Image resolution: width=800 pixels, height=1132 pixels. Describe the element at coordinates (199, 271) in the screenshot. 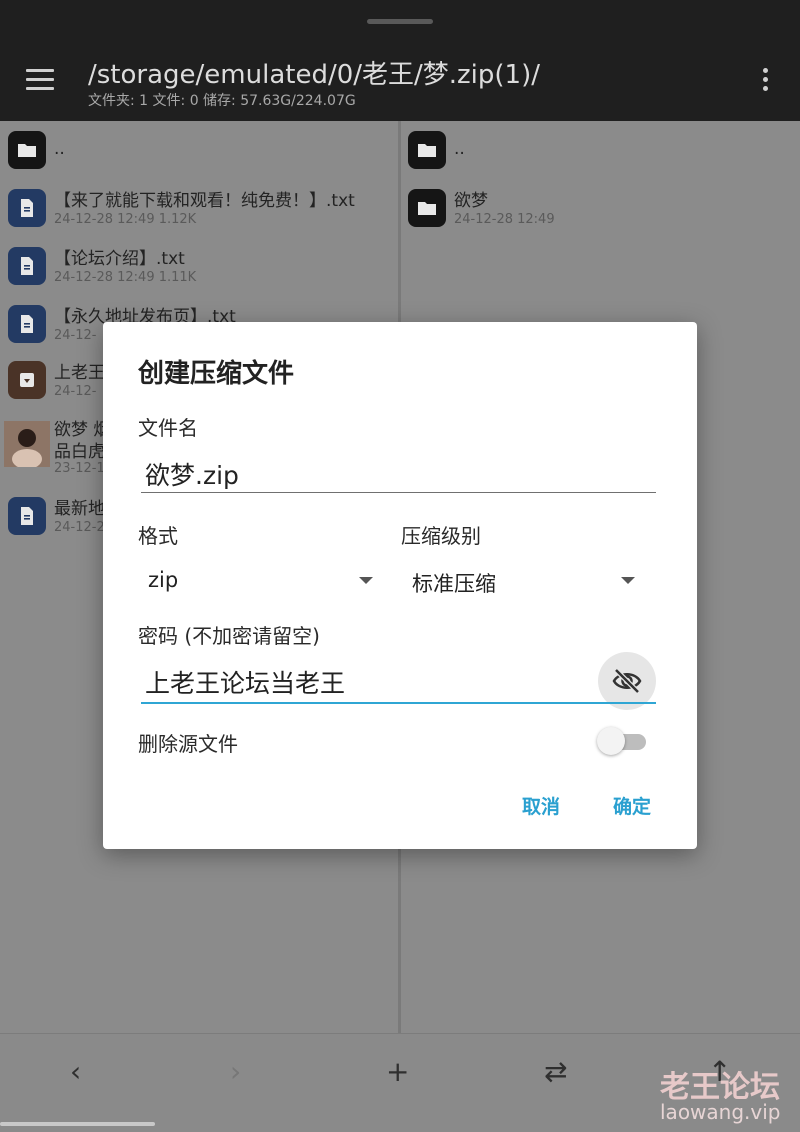

I see `list-item: 【论坛介绍】.txt 24-12-28 12:49 1.11K` at that location.